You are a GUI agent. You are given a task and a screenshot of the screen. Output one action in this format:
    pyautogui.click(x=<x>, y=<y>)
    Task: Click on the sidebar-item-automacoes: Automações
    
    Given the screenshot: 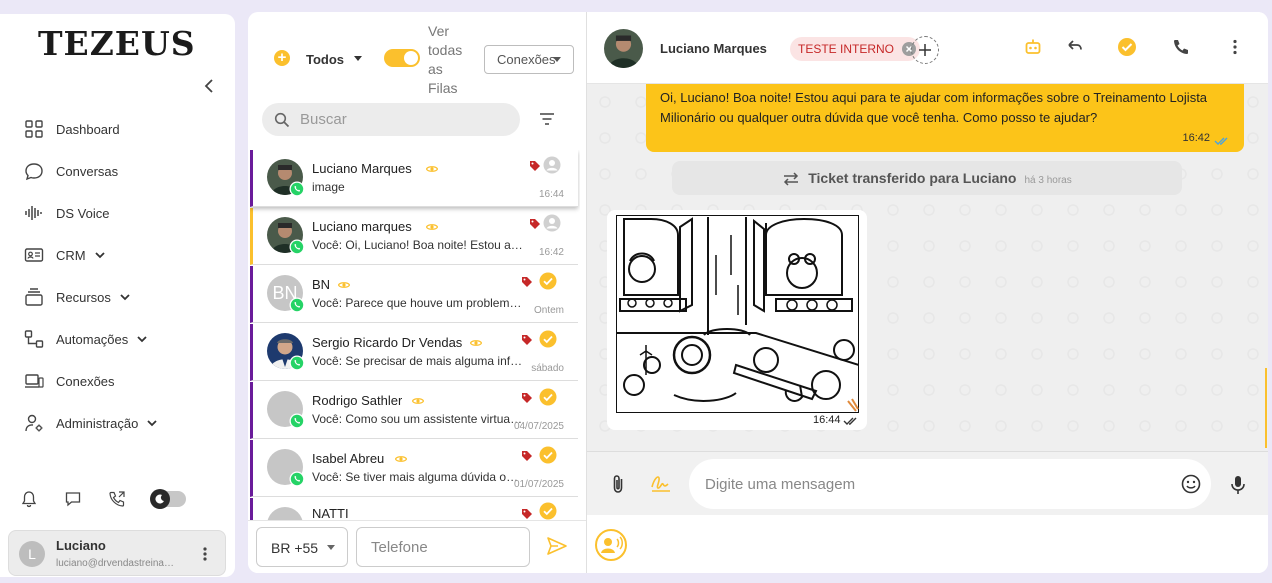 What is the action you would take?
    pyautogui.click(x=86, y=339)
    